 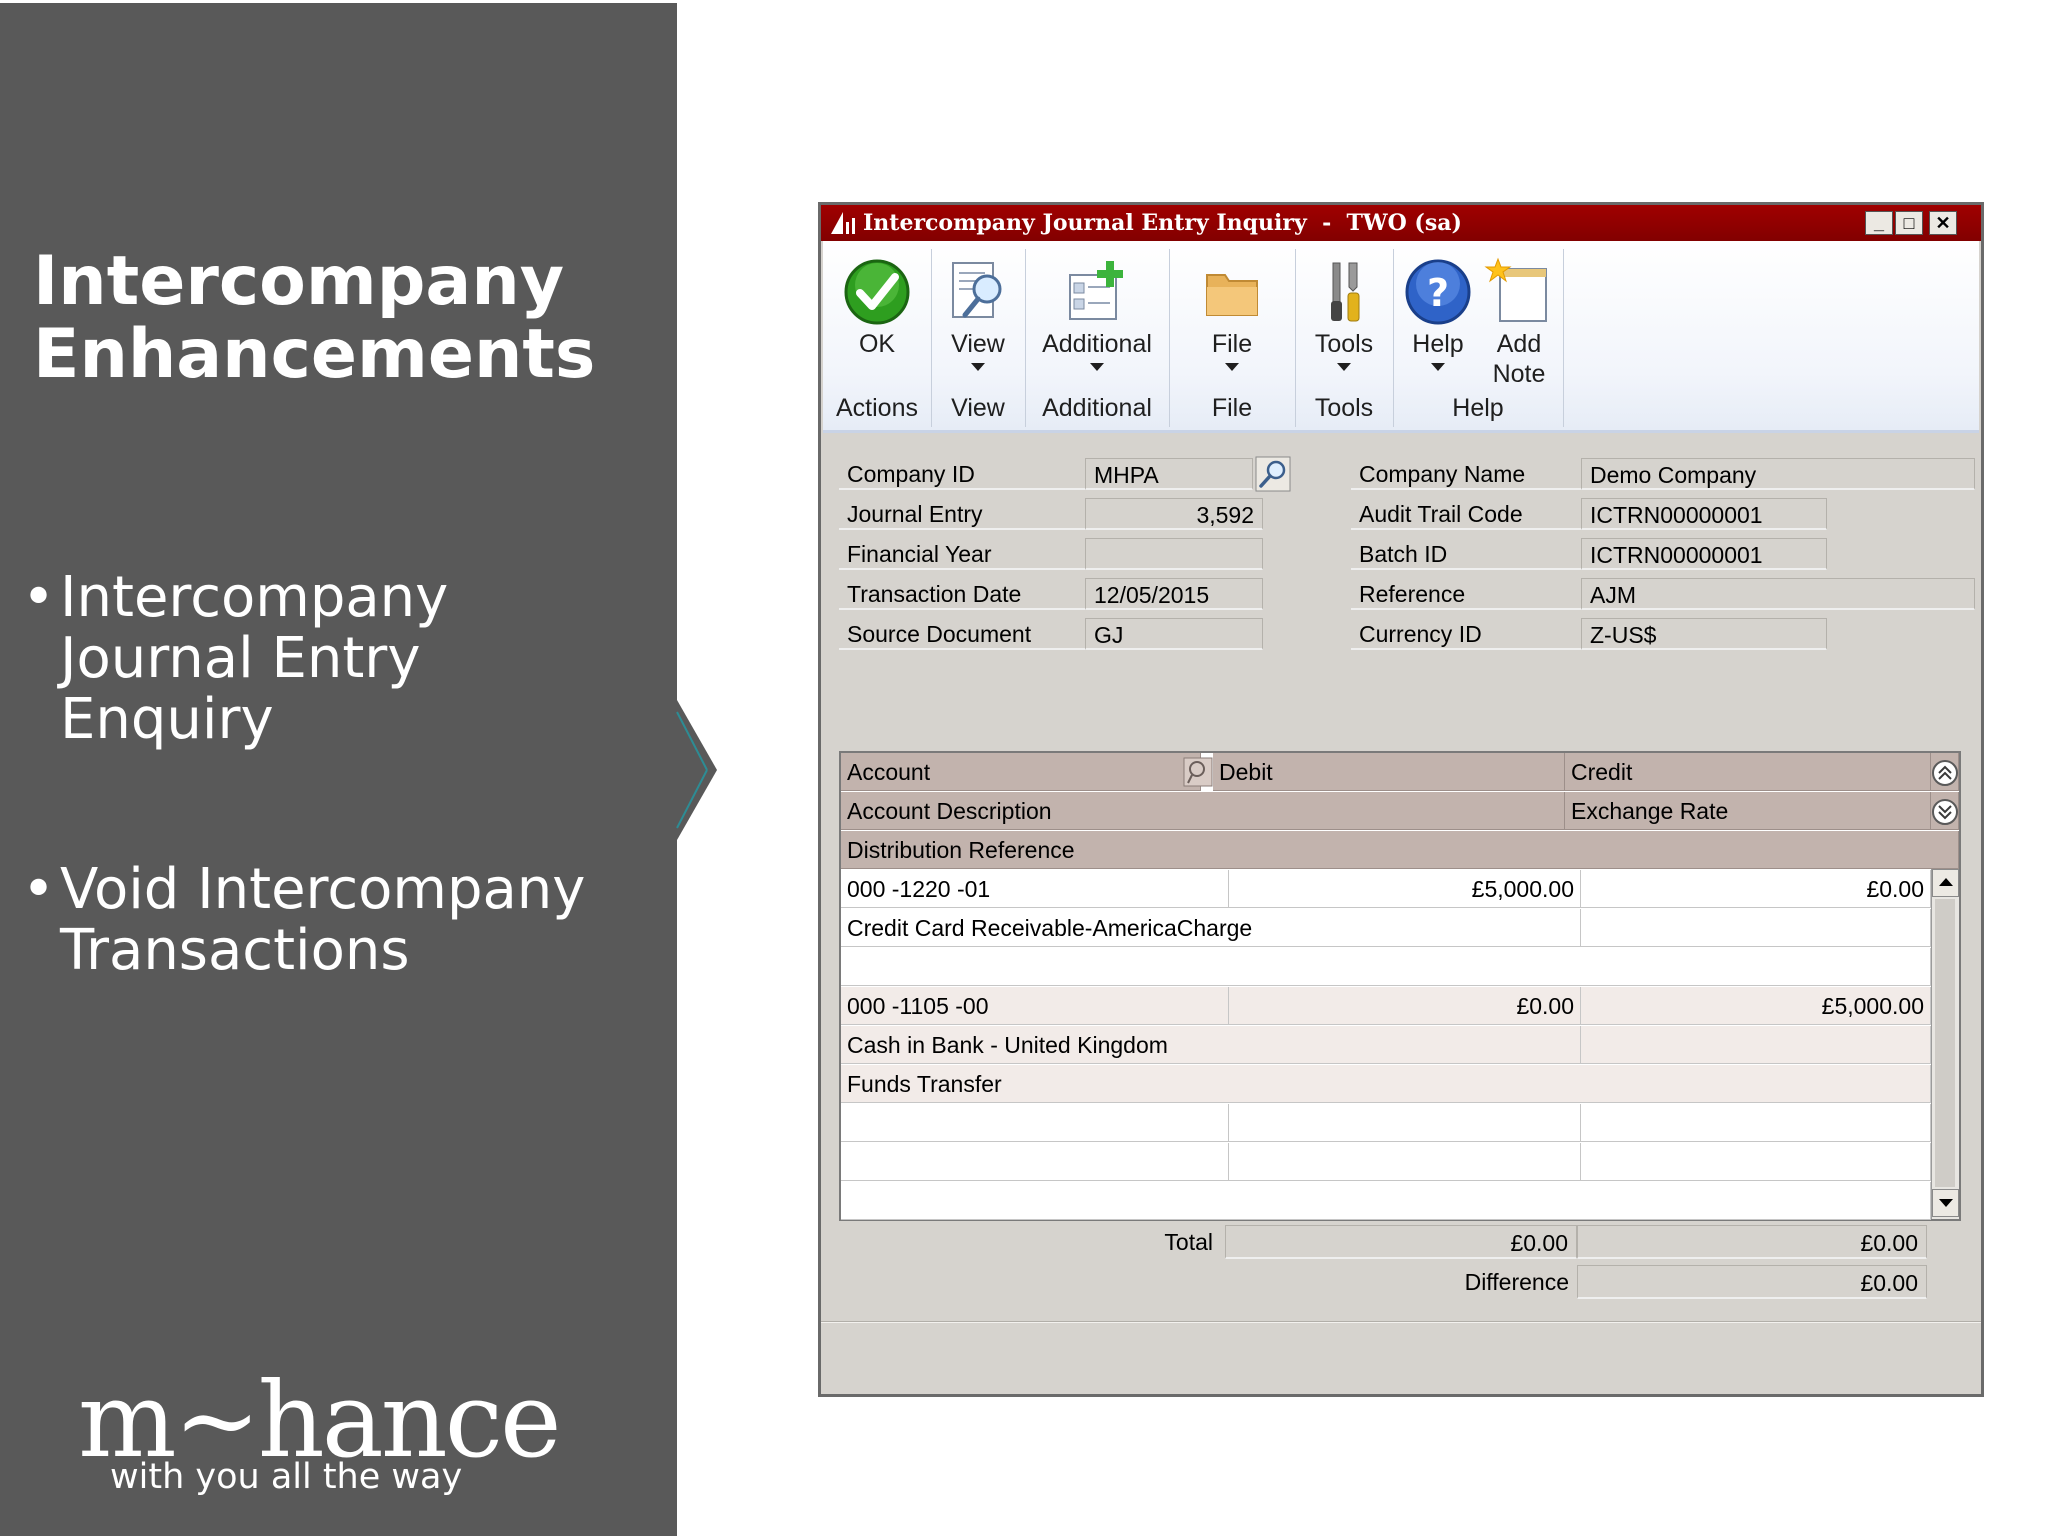 What do you see at coordinates (314, 354) in the screenshot?
I see `slide-title-line-2: Enhancements` at bounding box center [314, 354].